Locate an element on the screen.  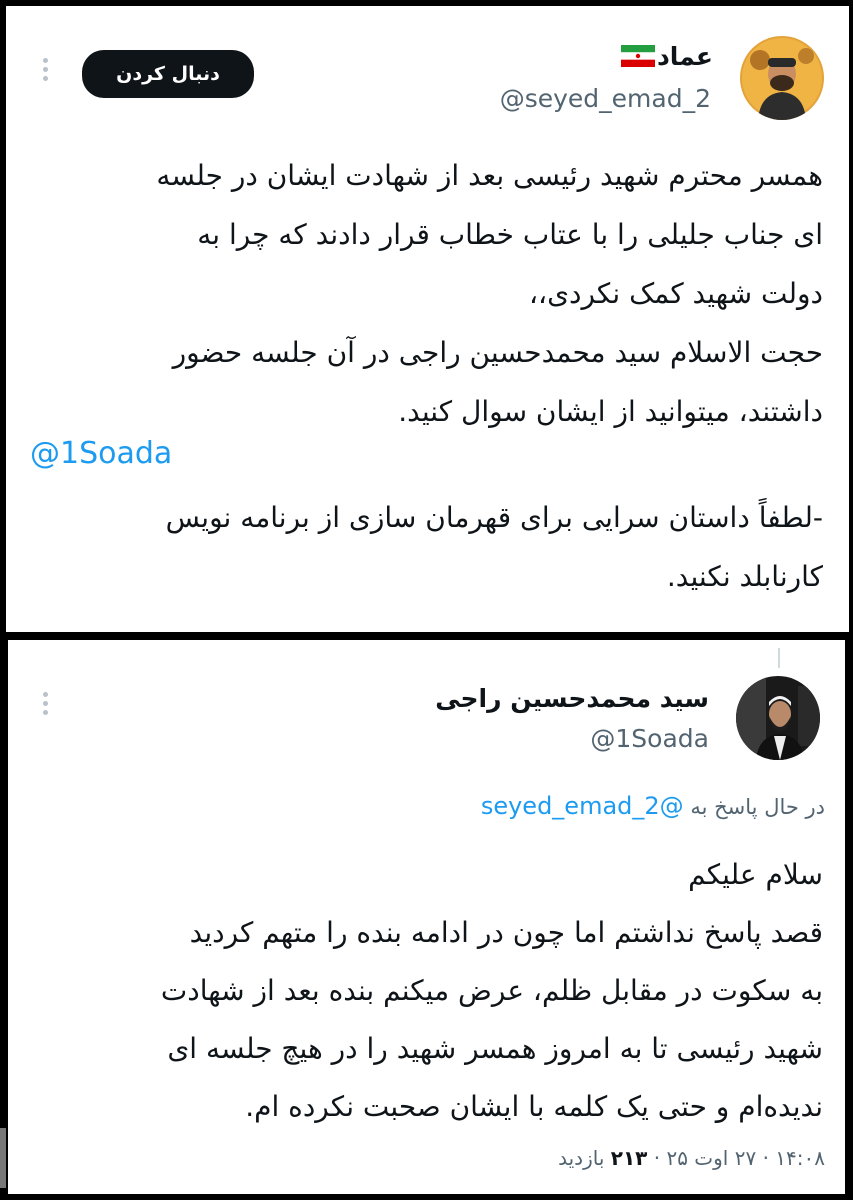
tweet-line: سلام علیکم is located at coordinates (755, 874).